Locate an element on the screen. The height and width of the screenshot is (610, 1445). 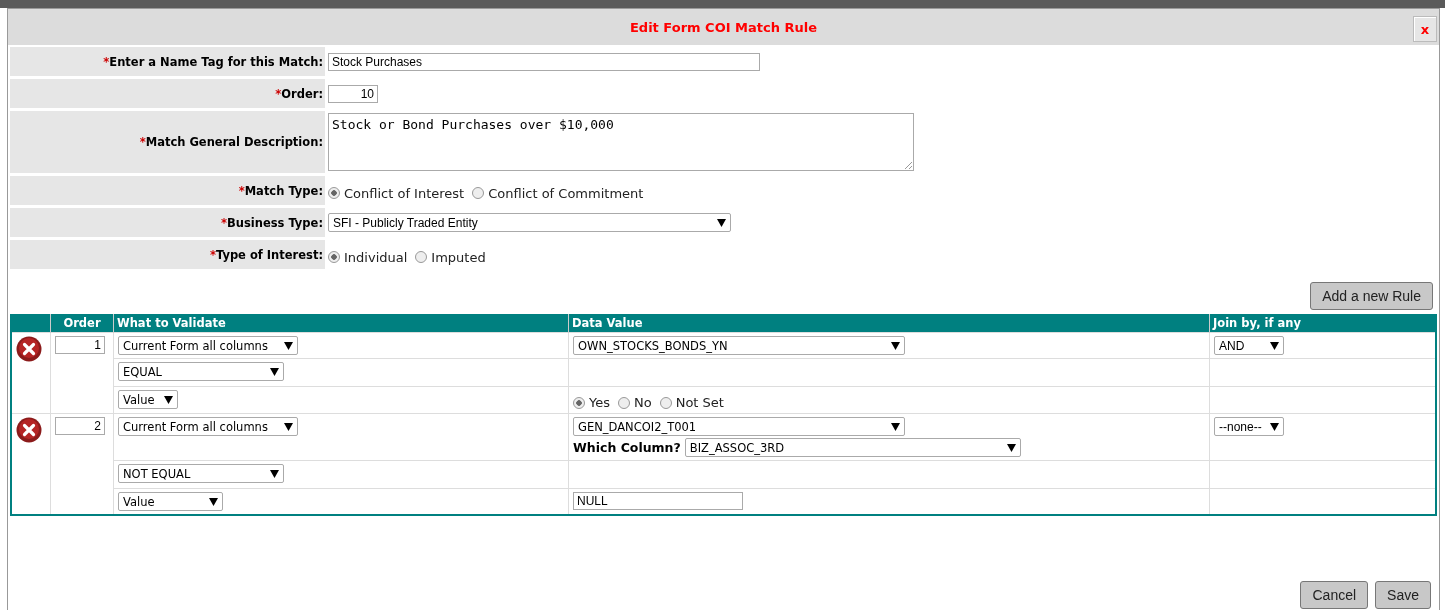
resize-grip-icon is located at coordinates (908, 165).